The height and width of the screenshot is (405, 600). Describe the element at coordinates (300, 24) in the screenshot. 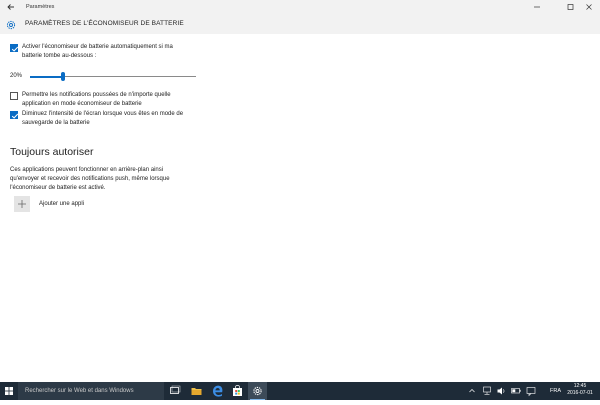

I see `page-header: PARAMÈTRES DE L'ÉCONOMISEUR DE BATTERIE` at that location.